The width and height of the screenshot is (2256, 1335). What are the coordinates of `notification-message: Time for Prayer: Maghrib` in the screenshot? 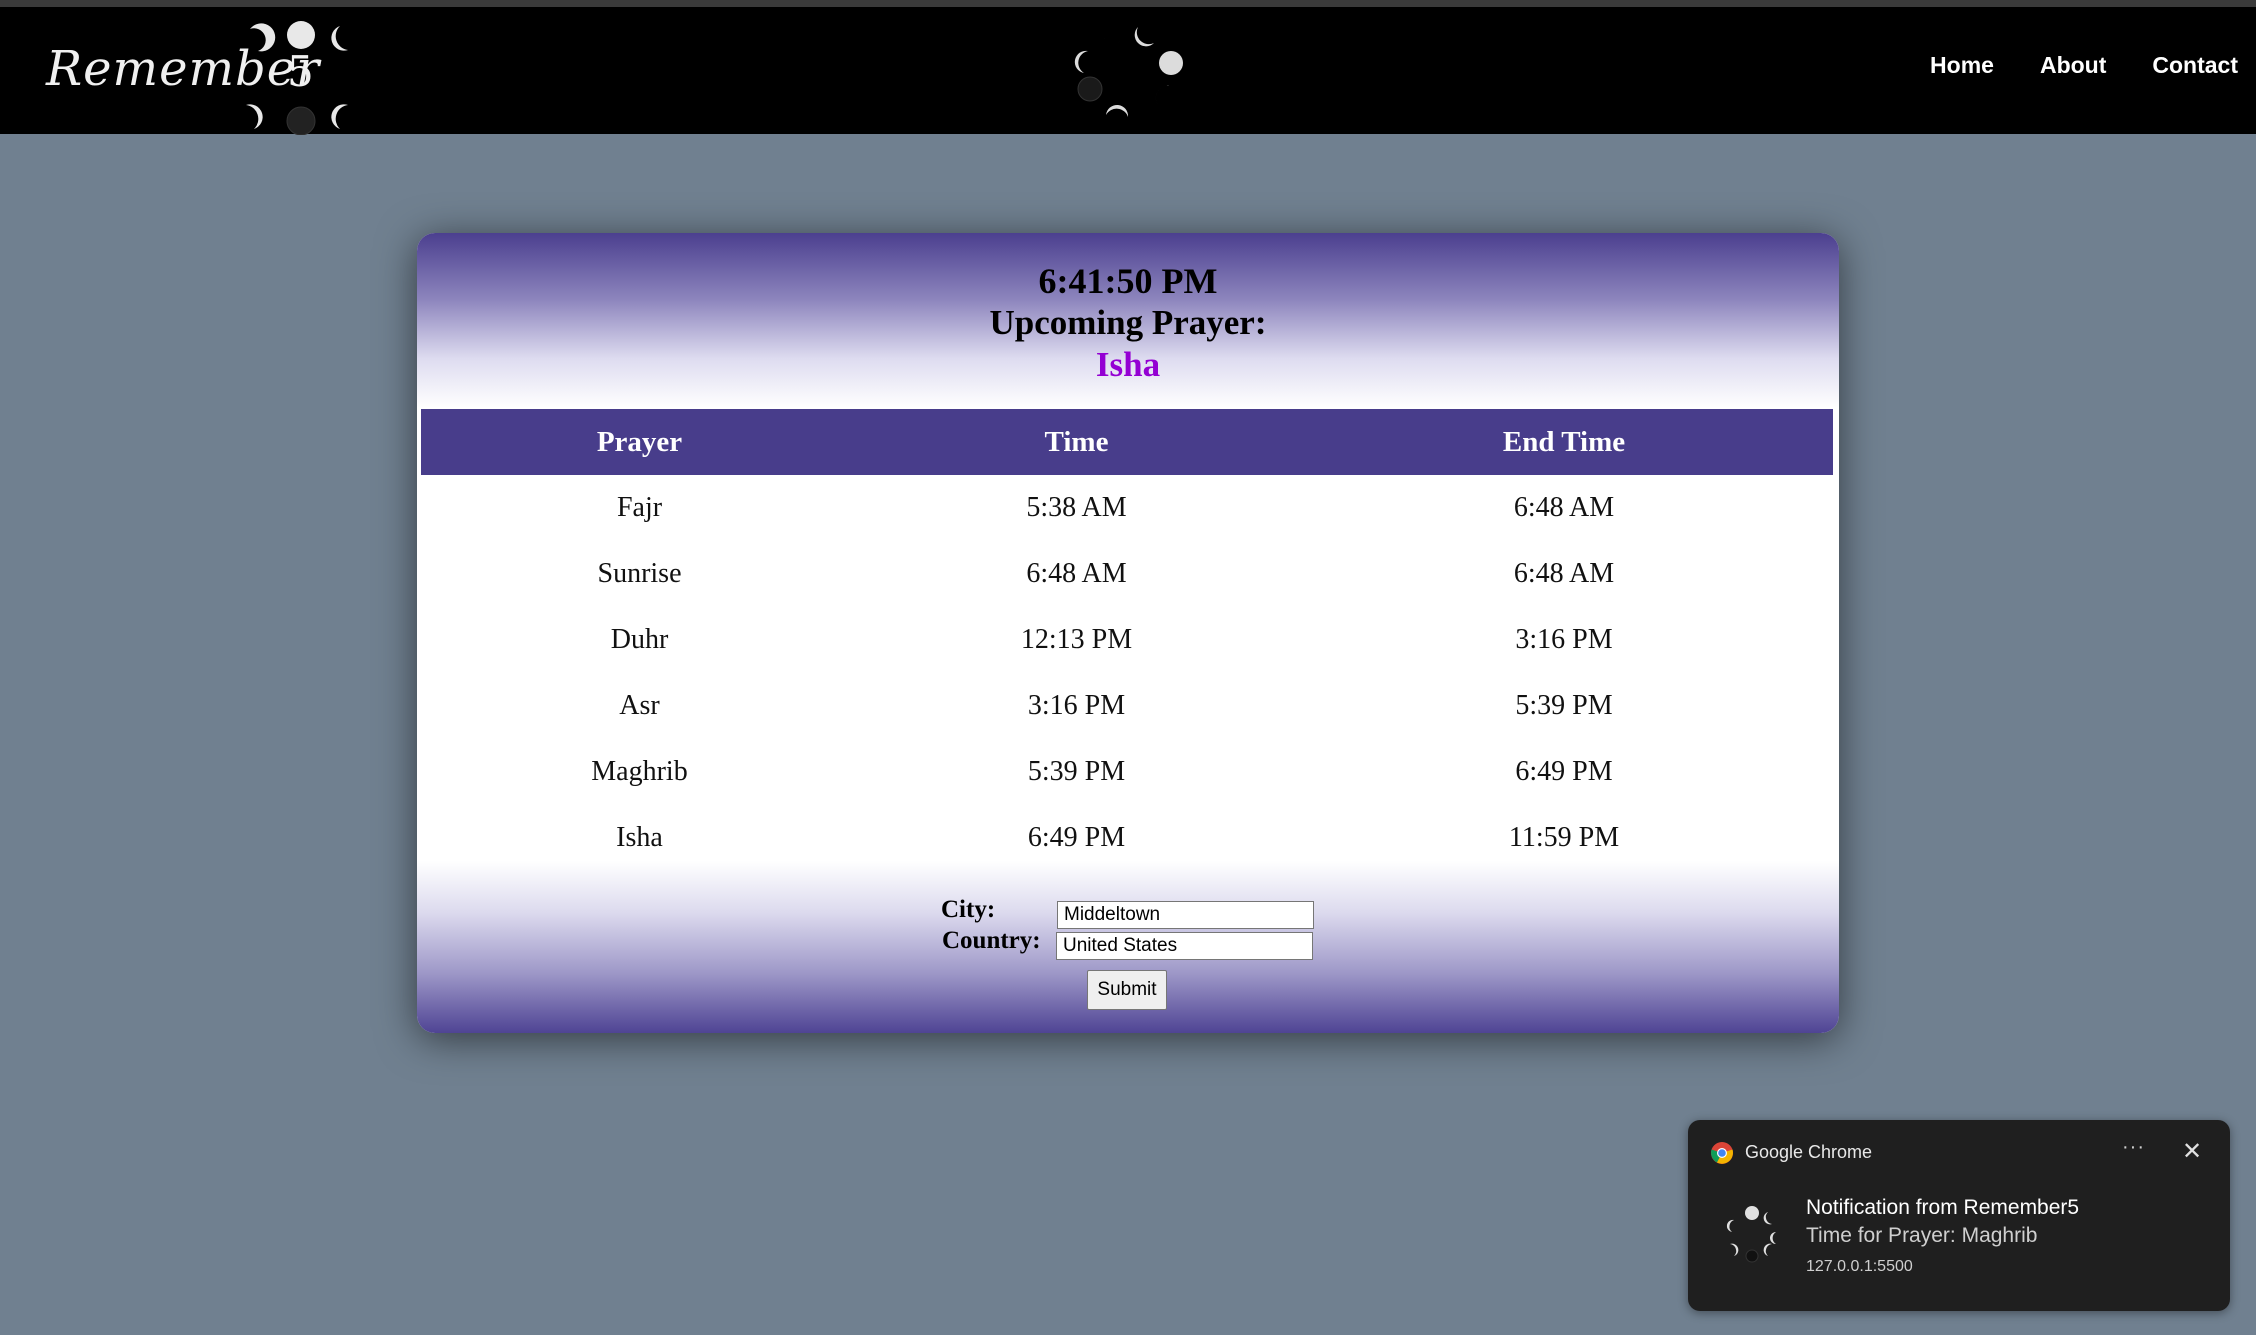 It's located at (1922, 1235).